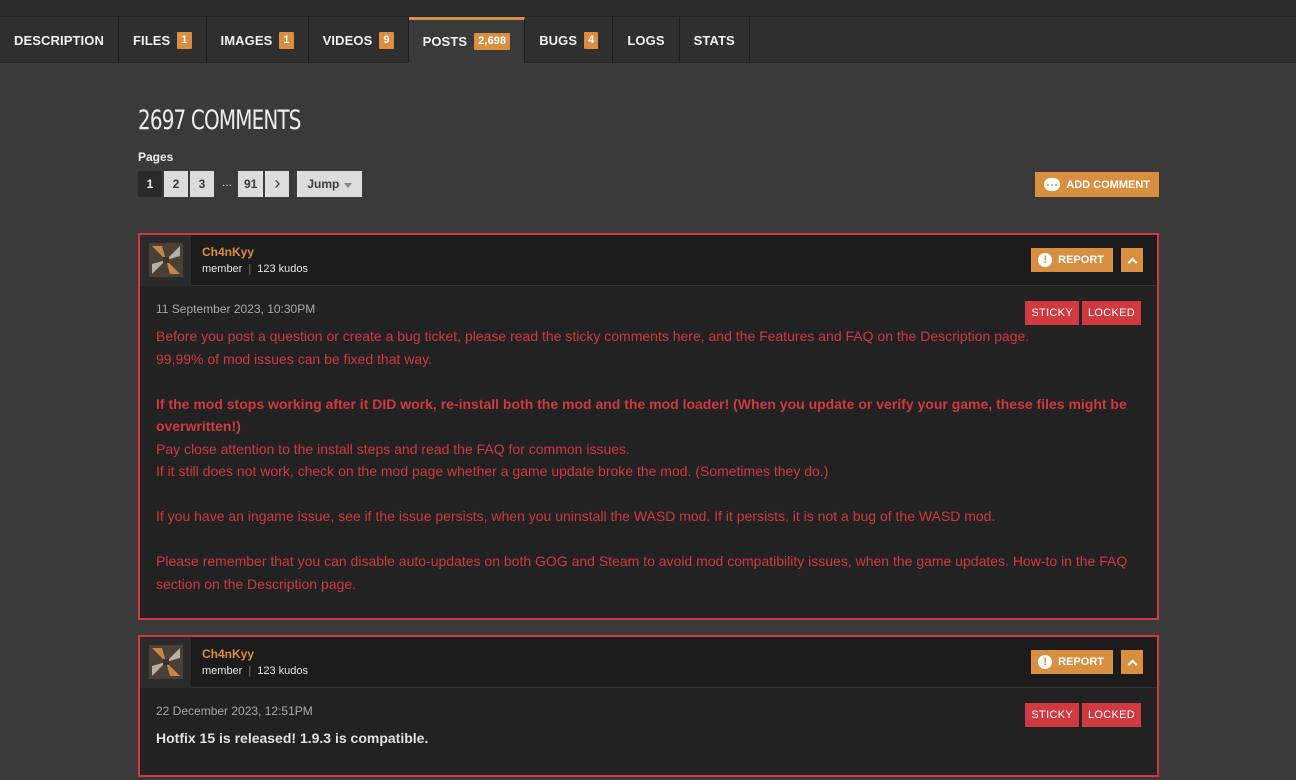 The width and height of the screenshot is (1296, 780). I want to click on tab-label: STATS, so click(714, 40).